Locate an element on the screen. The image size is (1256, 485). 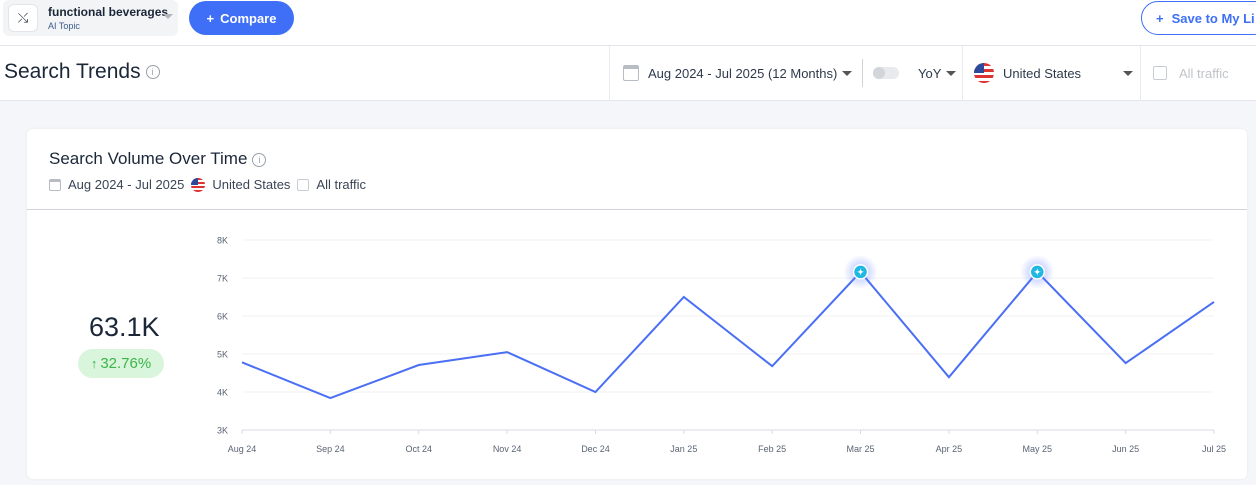
date-range-label: Aug 2024 - Jul 2025 (12 Months) is located at coordinates (743, 73).